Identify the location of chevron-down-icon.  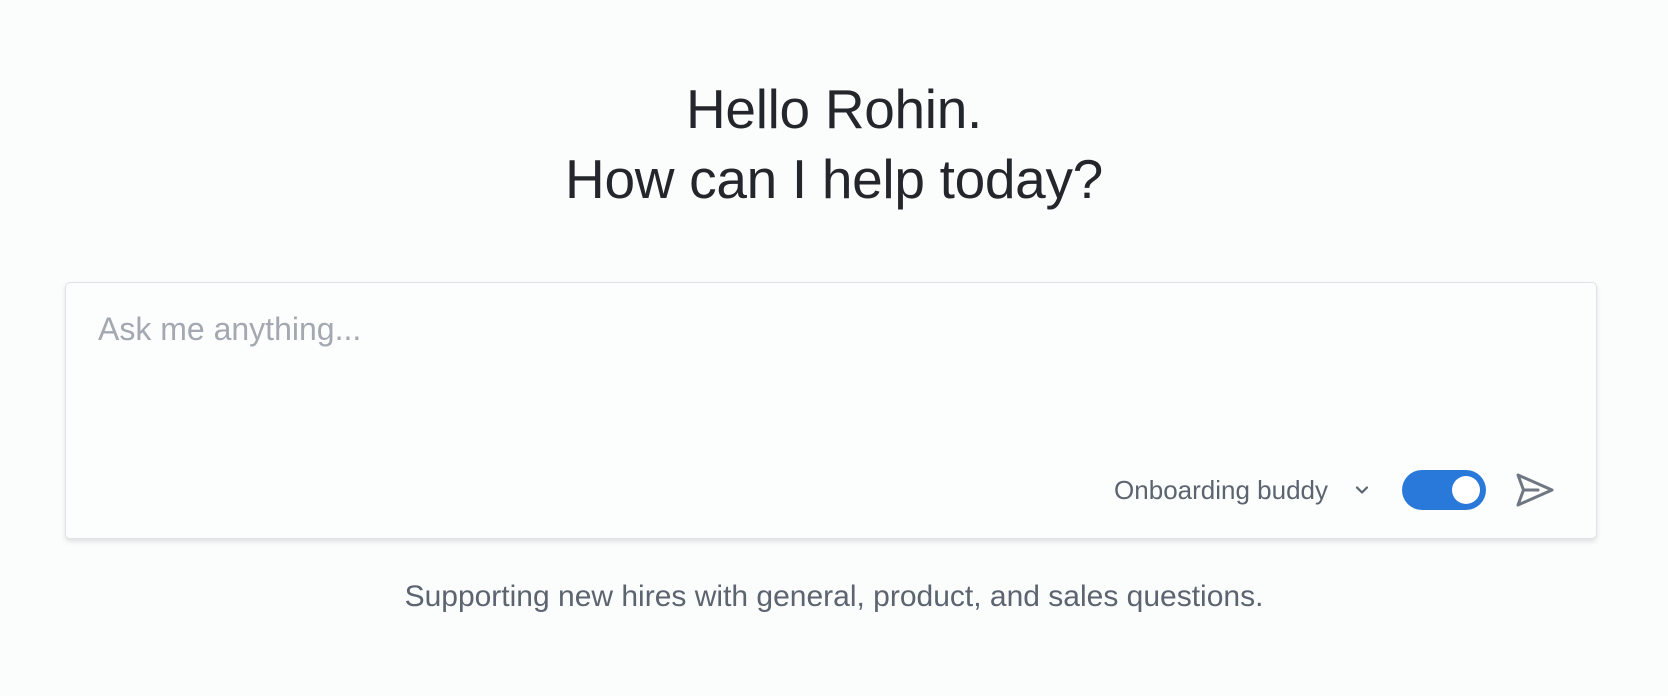
(1362, 490).